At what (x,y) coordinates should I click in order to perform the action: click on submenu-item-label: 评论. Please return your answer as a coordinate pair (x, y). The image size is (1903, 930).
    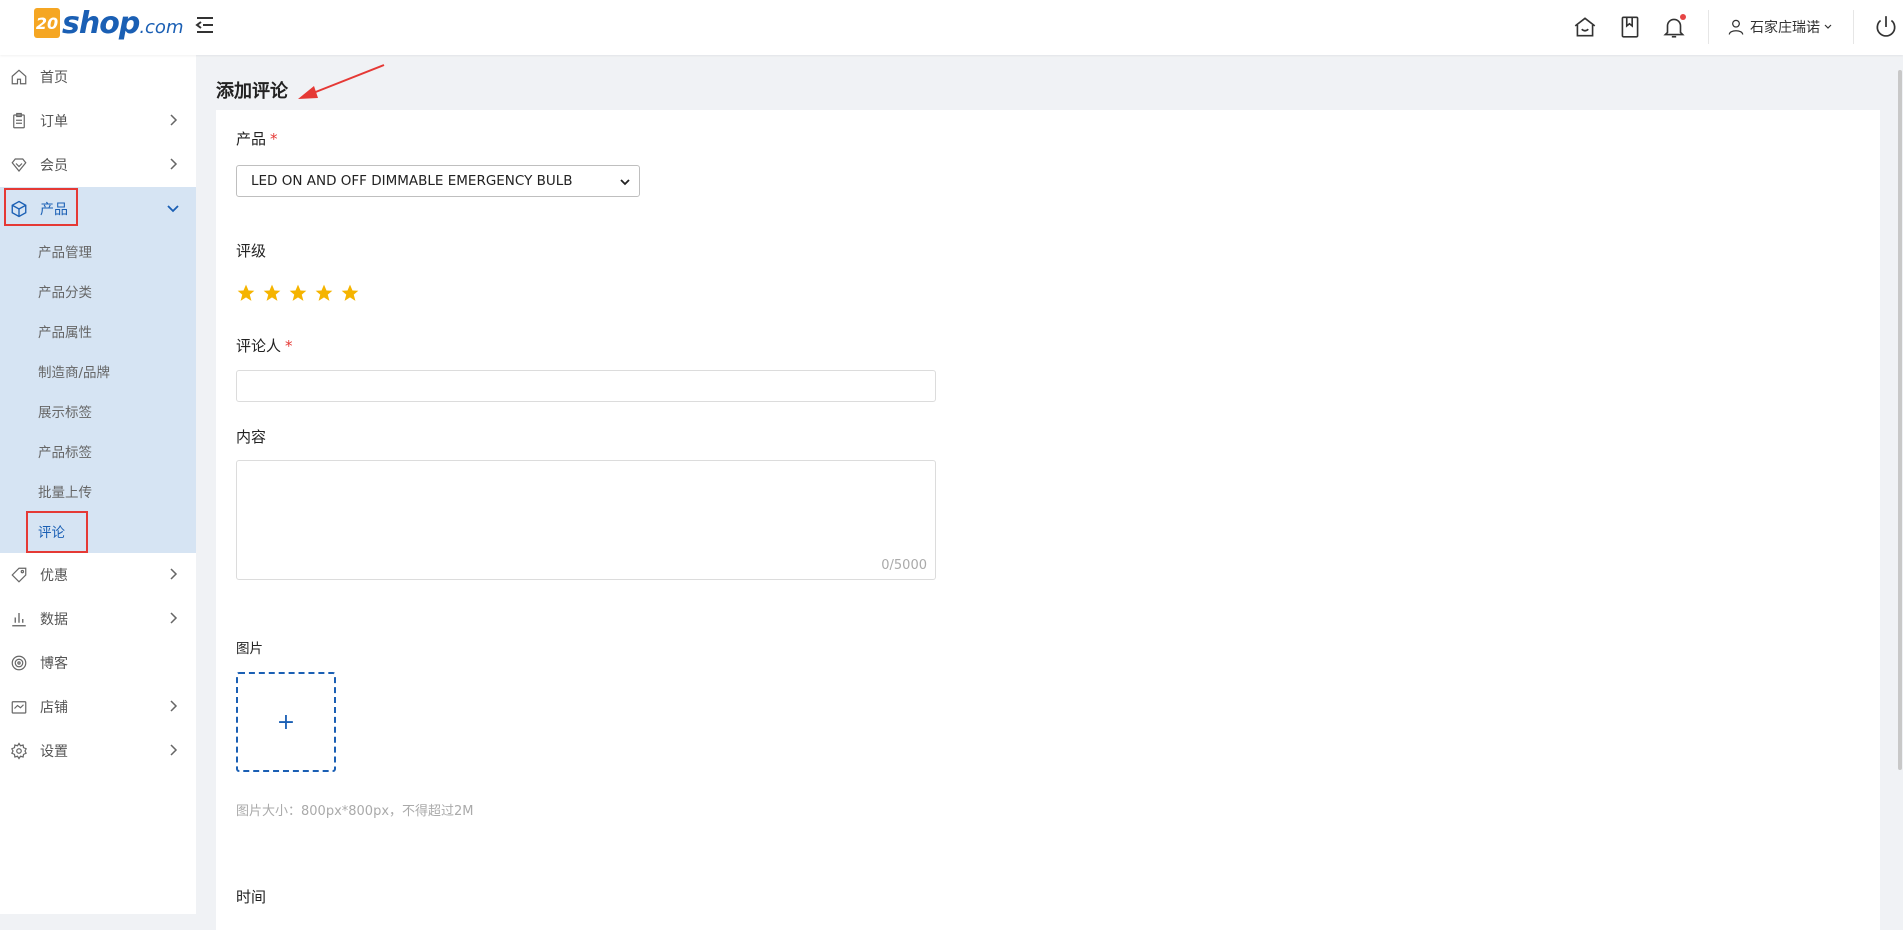
    Looking at the image, I should click on (51, 533).